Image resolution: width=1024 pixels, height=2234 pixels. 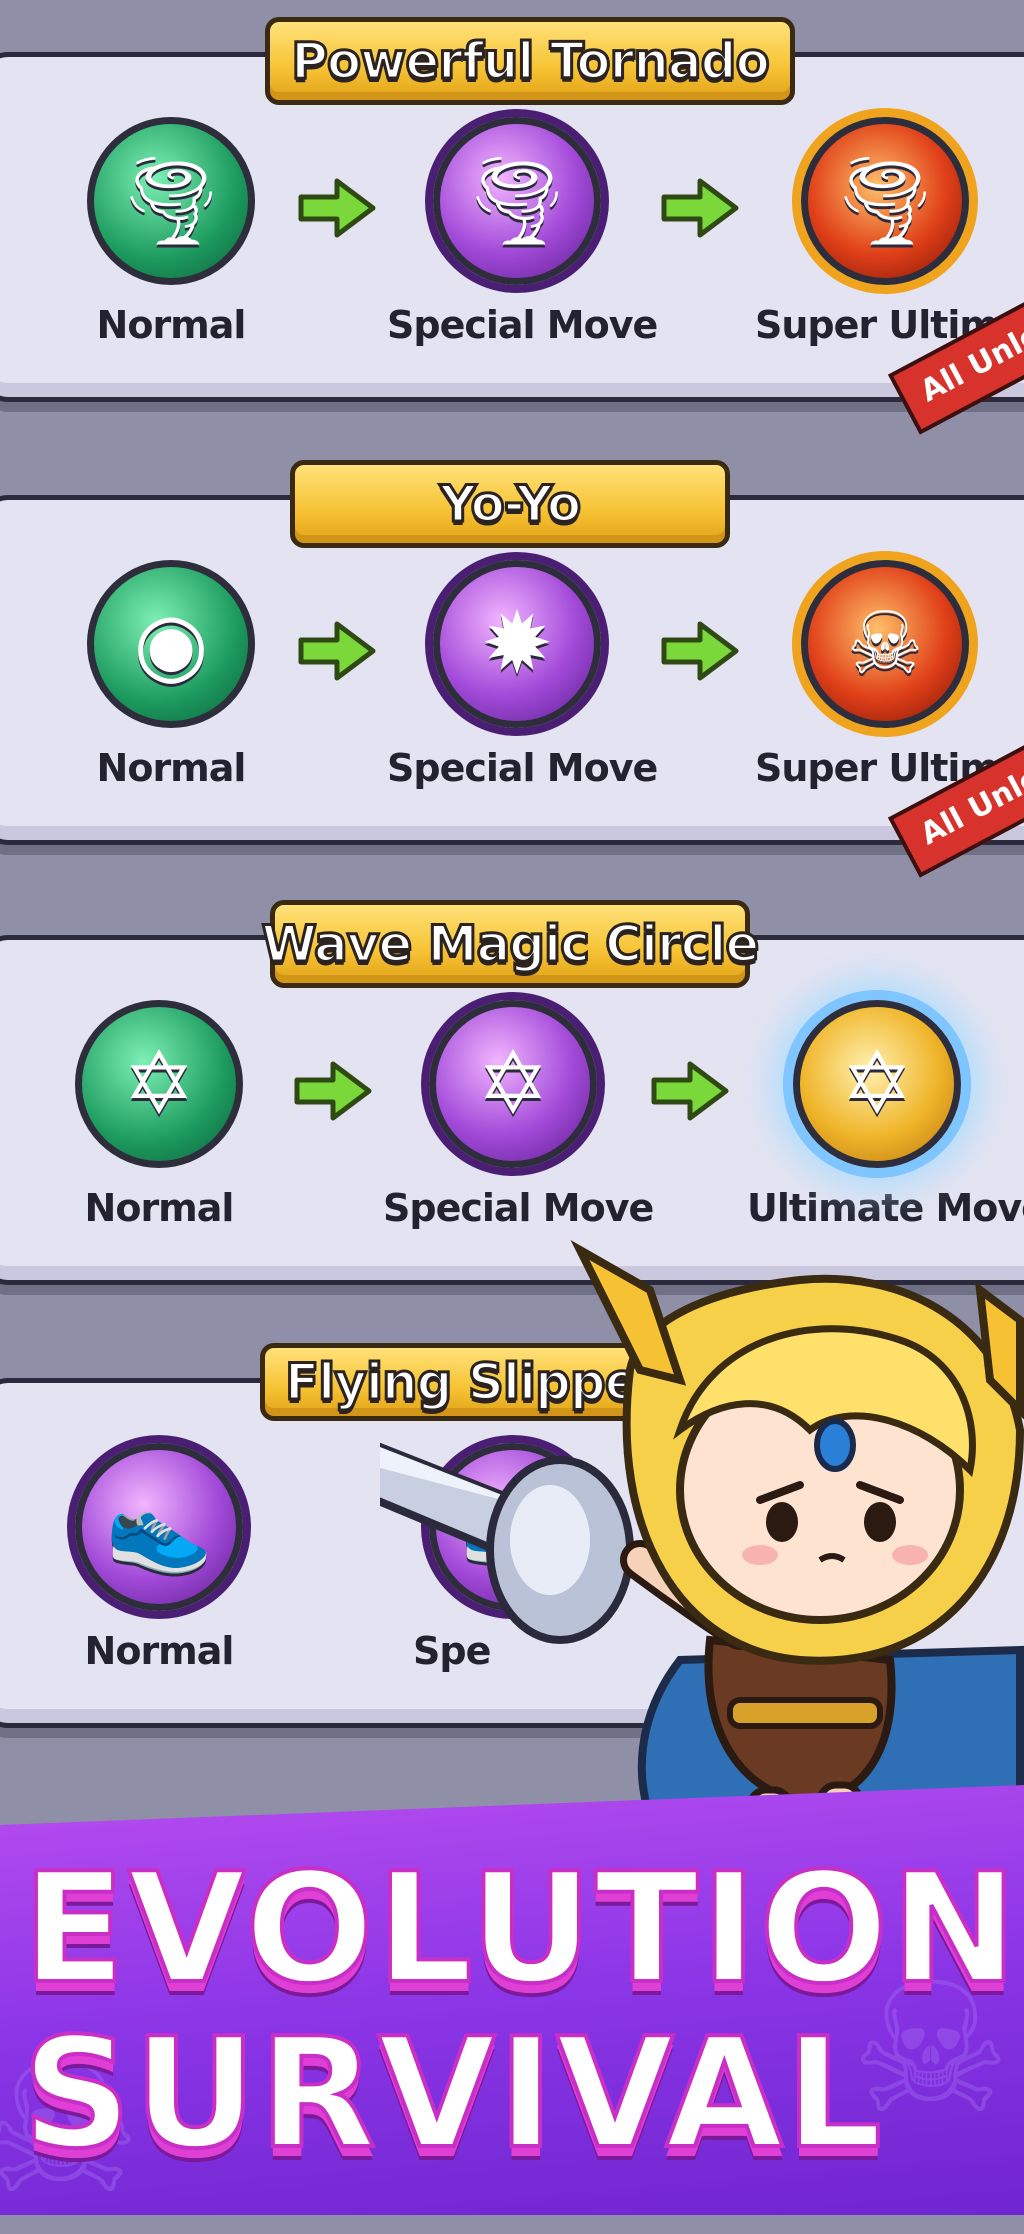 What do you see at coordinates (885, 644) in the screenshot?
I see `skull-icon: ☠` at bounding box center [885, 644].